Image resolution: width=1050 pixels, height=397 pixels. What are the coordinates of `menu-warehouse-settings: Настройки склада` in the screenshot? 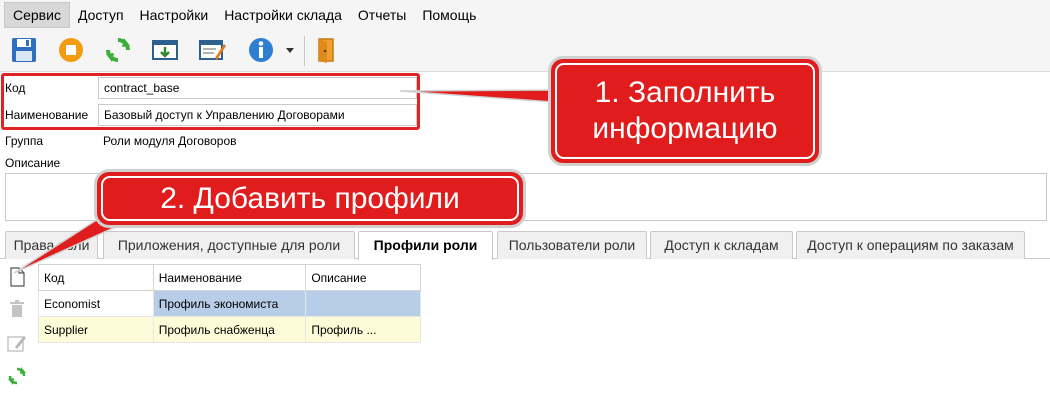 It's located at (283, 15).